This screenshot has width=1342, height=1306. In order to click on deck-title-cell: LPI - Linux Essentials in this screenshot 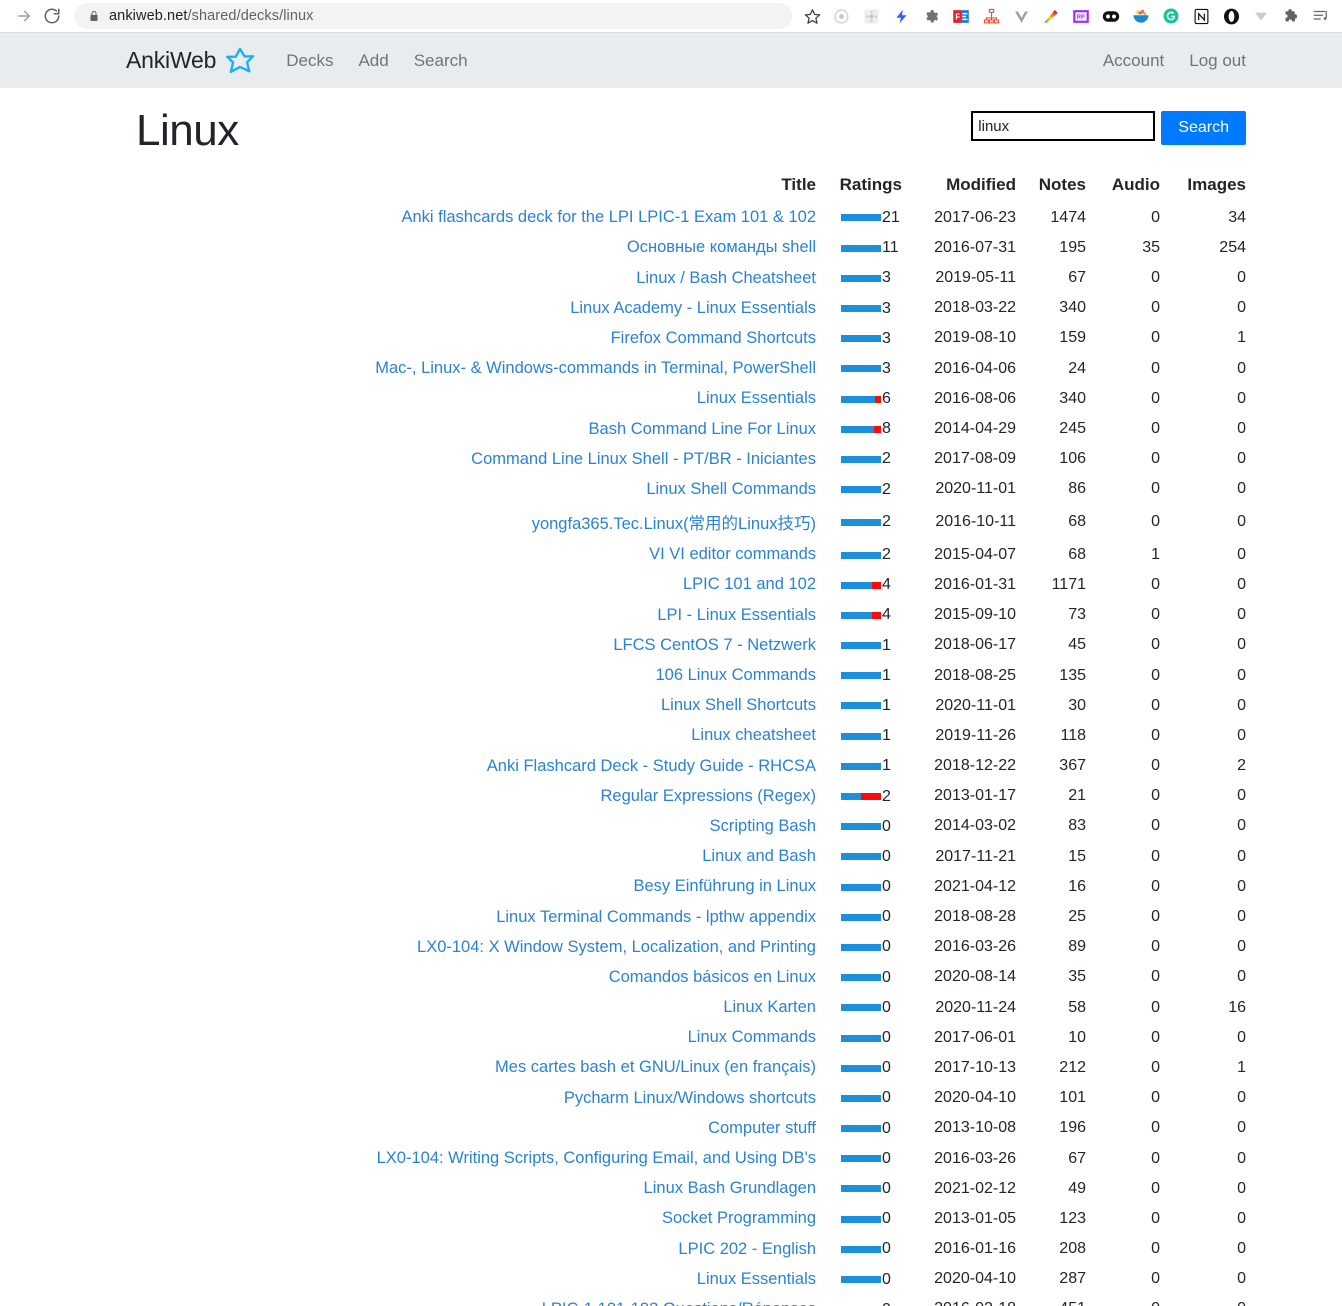, I will do `click(476, 615)`.